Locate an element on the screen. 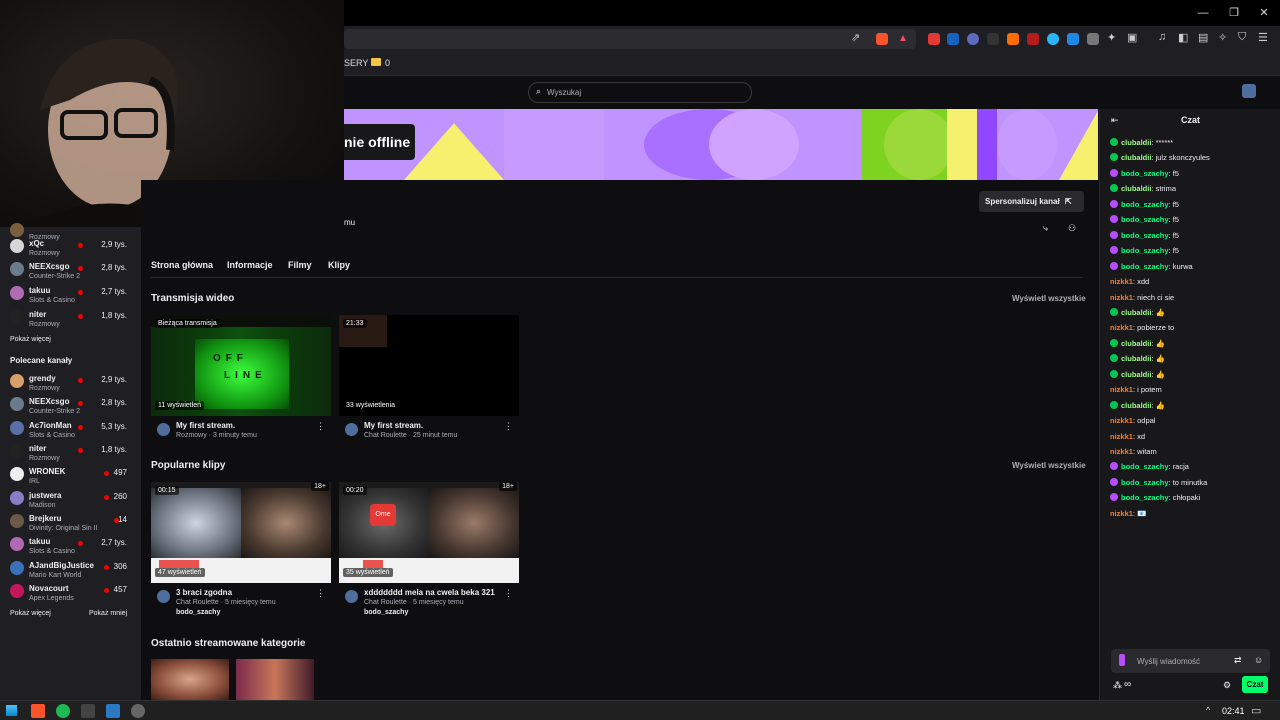 Image resolution: width=1280 pixels, height=720 pixels. sidebar-channel-neexcsgo-2: NEEXcsgo Counter-Strike 2 2,8 tys. is located at coordinates (70, 406).